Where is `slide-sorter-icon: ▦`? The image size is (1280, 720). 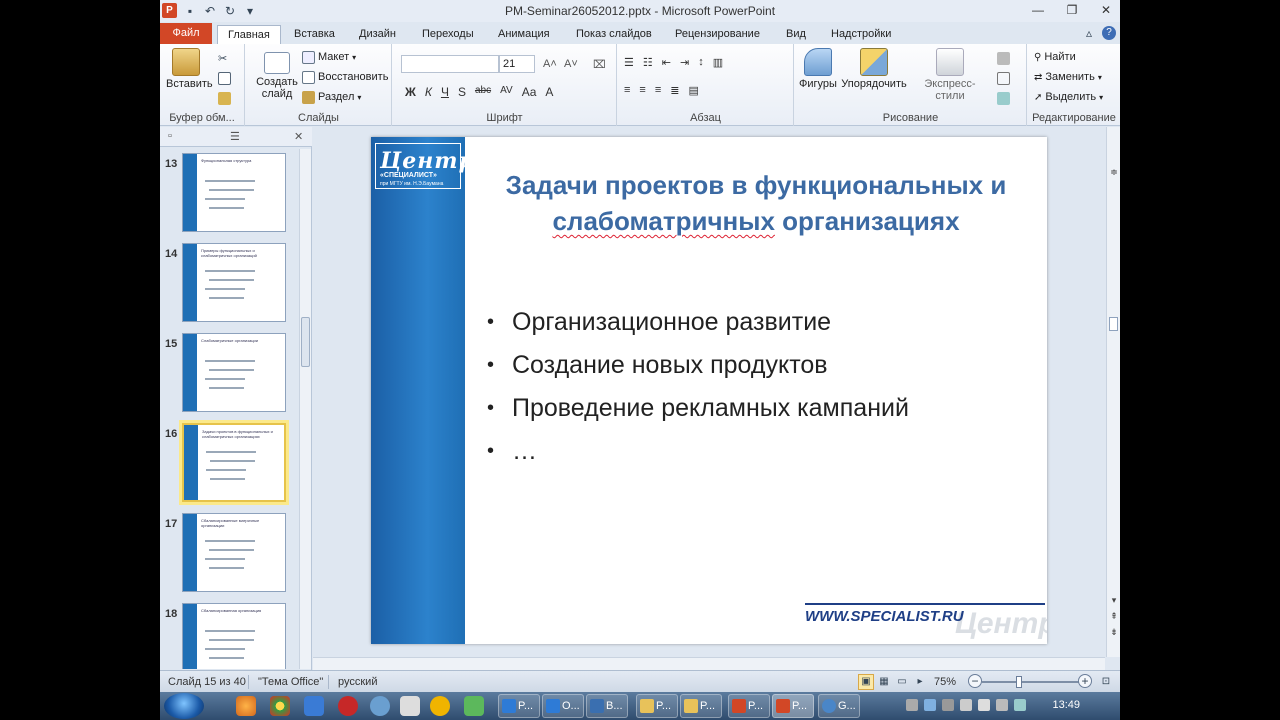
slide-sorter-icon: ▦ is located at coordinates (884, 682).